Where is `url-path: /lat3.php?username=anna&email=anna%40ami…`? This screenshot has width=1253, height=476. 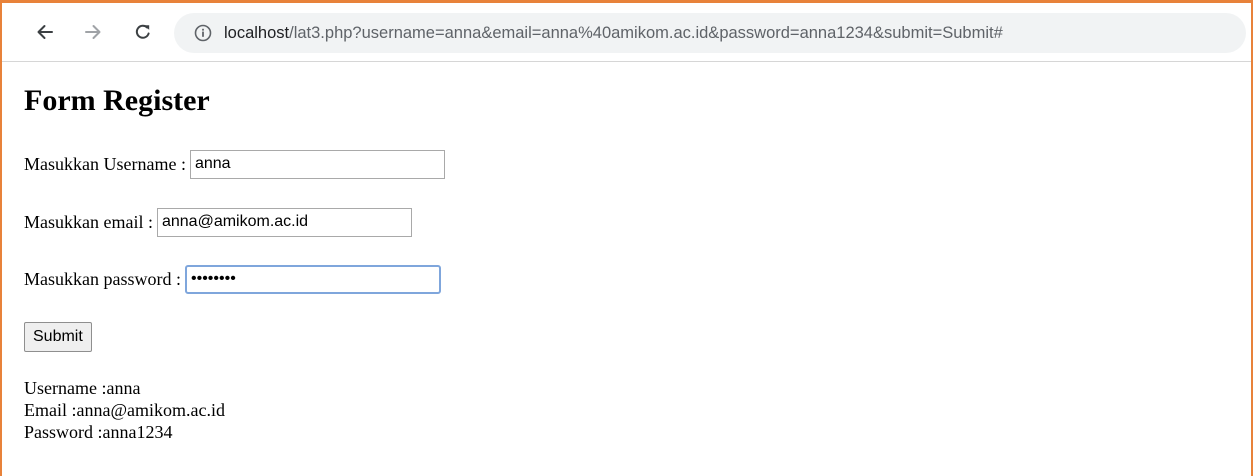 url-path: /lat3.php?username=anna&email=anna%40ami… is located at coordinates (646, 33).